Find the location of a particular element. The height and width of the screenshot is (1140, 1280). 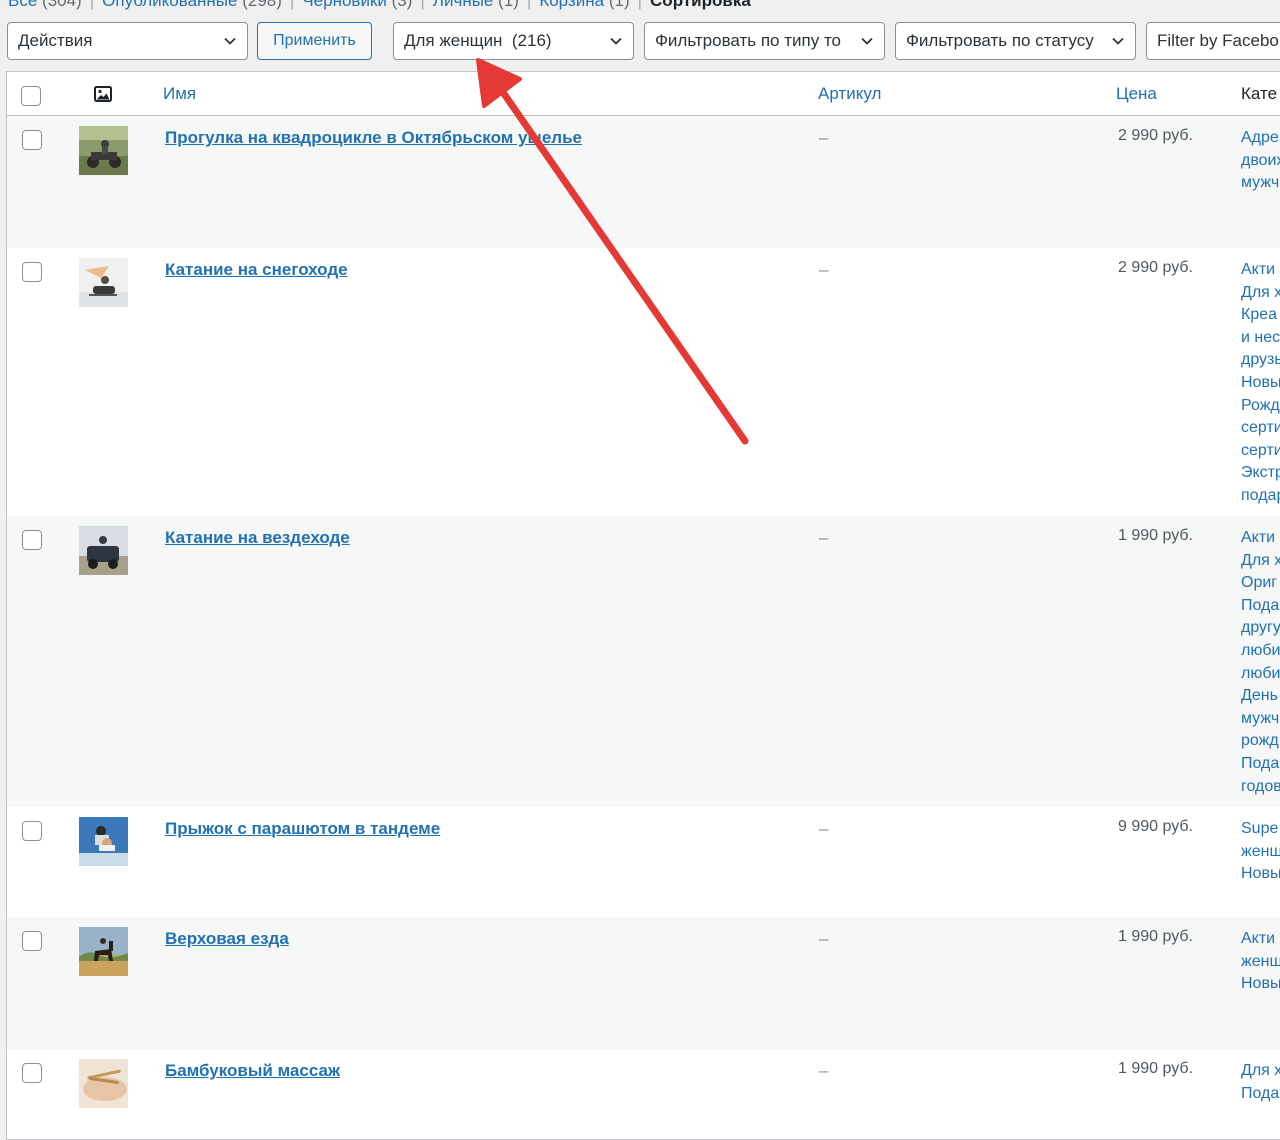

category-link: Рожд is located at coordinates (1260, 406).